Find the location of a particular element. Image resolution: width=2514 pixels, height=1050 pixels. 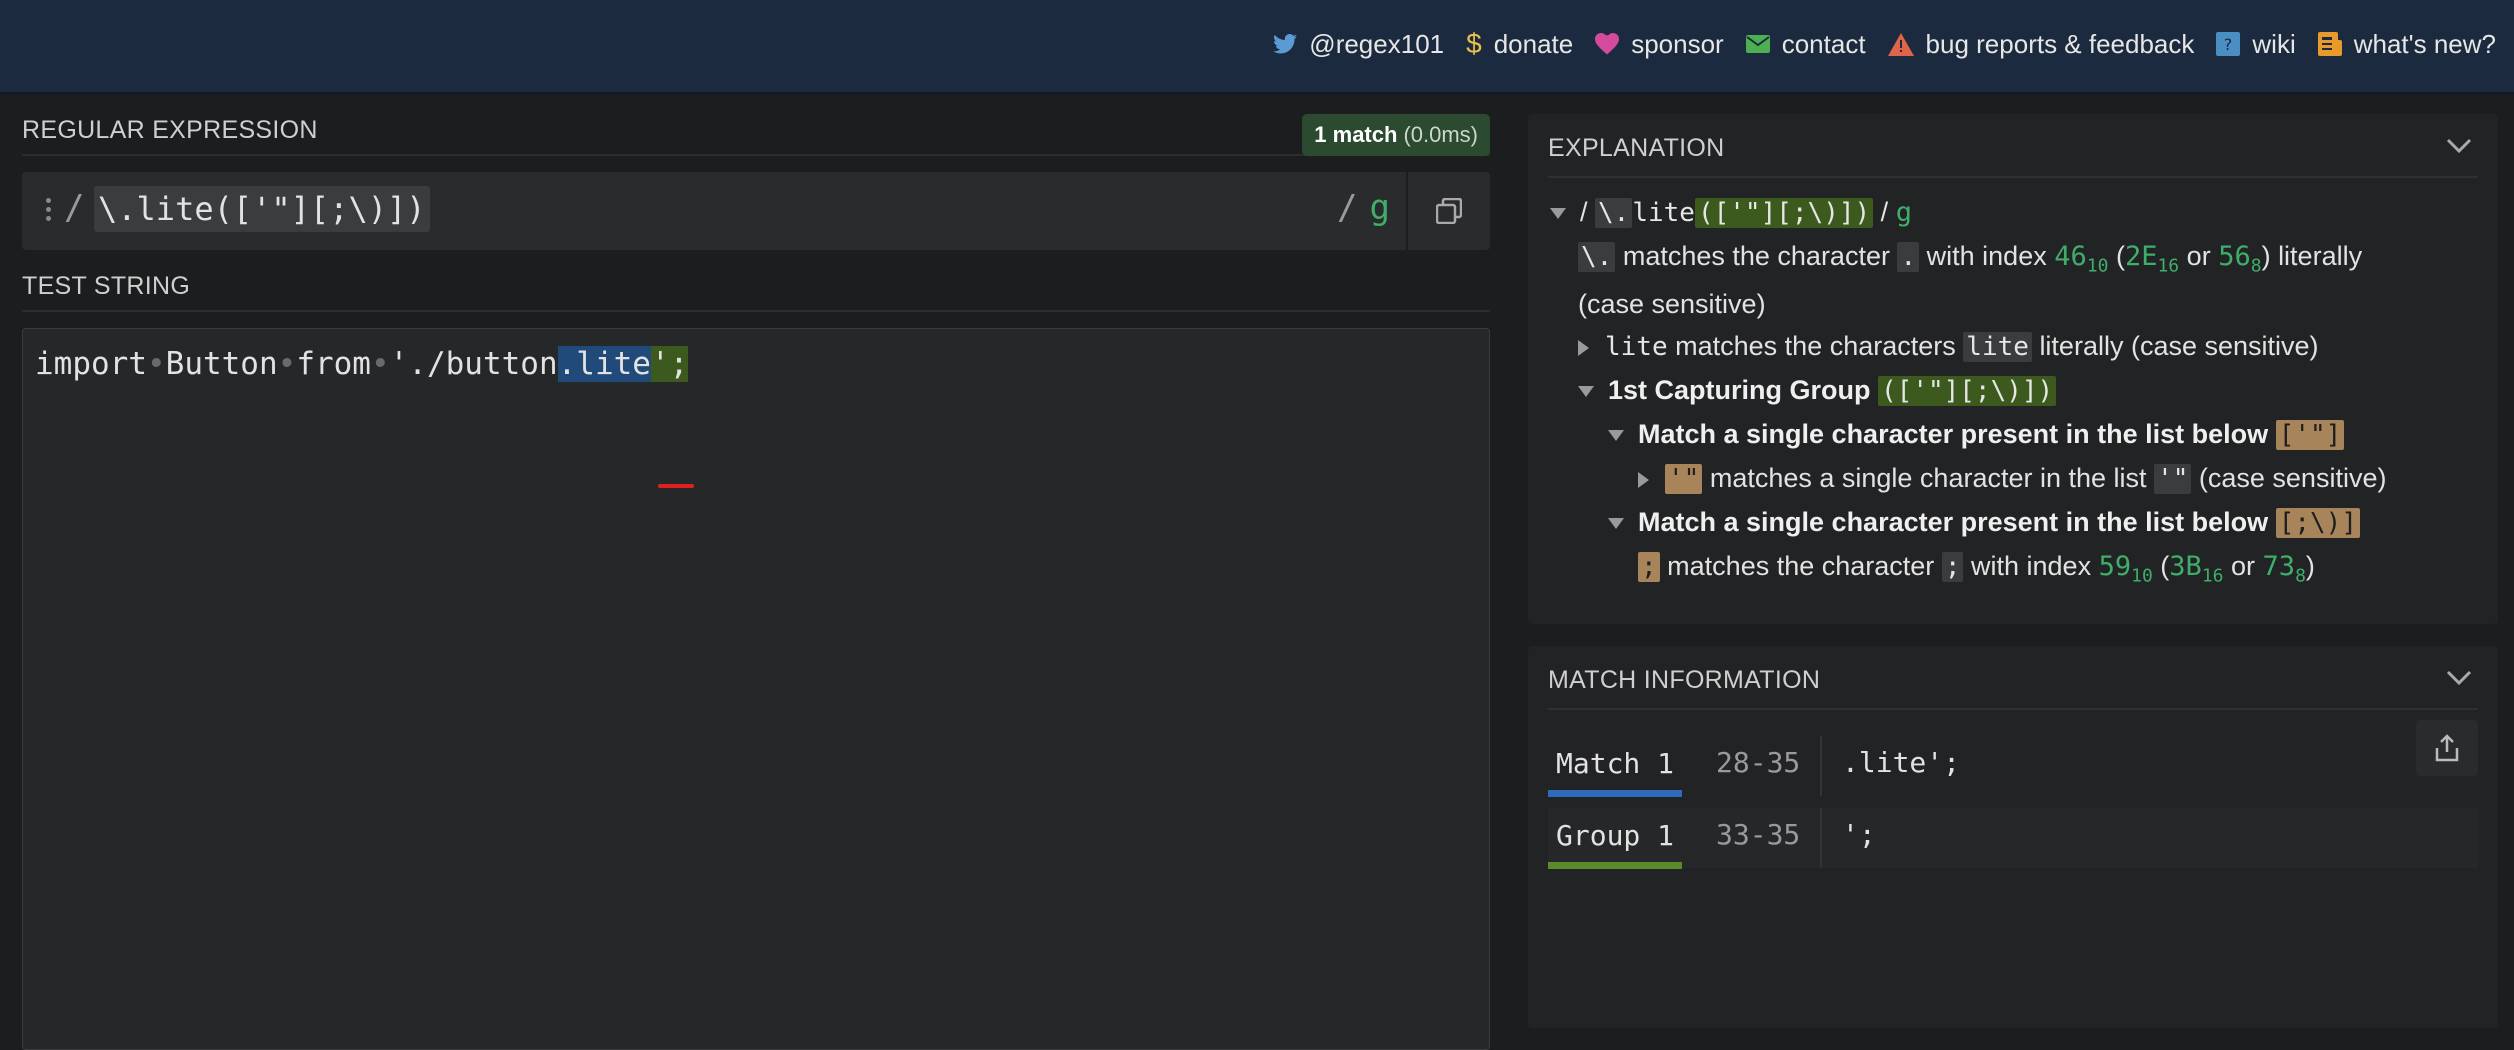

nav-donate: $ donate is located at coordinates (1519, 44).